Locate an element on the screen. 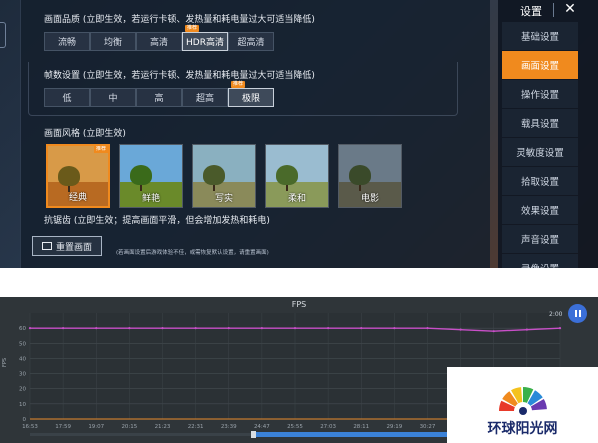 The image size is (598, 443). quality-option-label: 高清 is located at coordinates (158, 43).